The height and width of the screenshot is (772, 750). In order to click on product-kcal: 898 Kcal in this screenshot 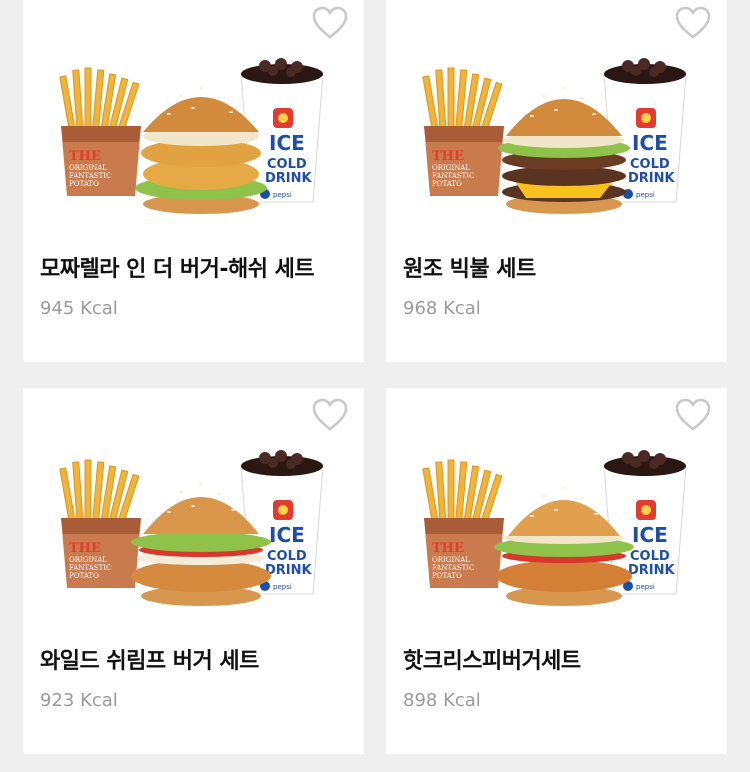, I will do `click(442, 700)`.